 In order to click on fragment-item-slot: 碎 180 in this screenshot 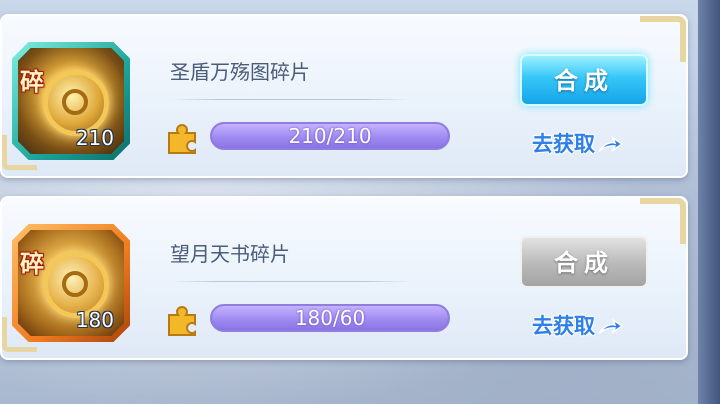, I will do `click(71, 283)`.